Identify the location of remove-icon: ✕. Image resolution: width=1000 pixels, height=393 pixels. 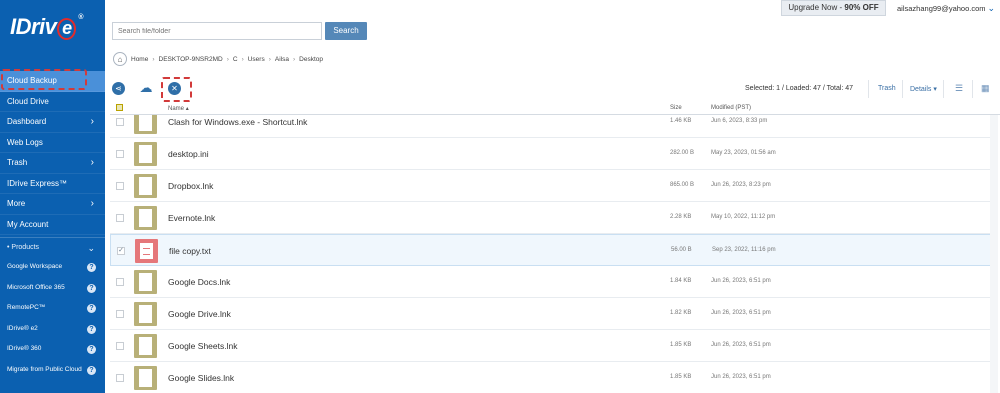
(174, 88).